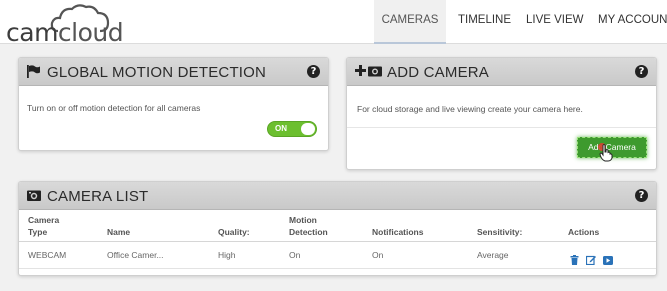  Describe the element at coordinates (90, 32) in the screenshot. I see `logo-cloud-text: cloud` at that location.